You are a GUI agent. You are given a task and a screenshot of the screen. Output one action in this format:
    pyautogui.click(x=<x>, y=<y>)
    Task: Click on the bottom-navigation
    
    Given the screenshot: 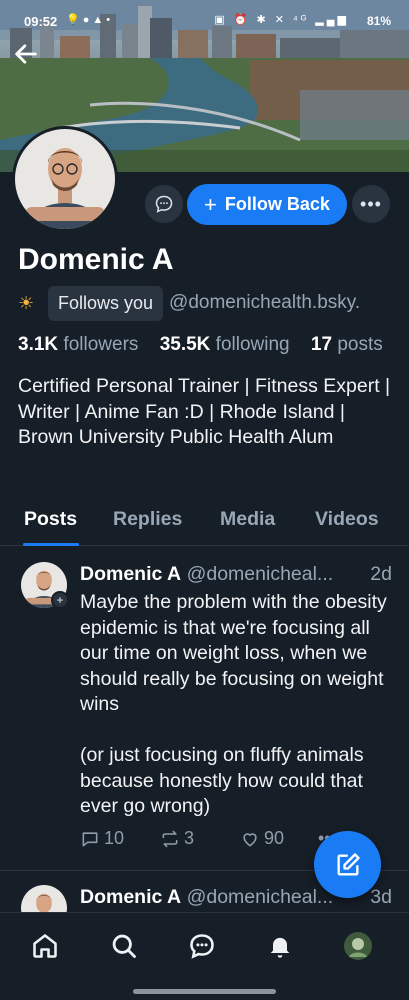 What is the action you would take?
    pyautogui.click(x=204, y=956)
    